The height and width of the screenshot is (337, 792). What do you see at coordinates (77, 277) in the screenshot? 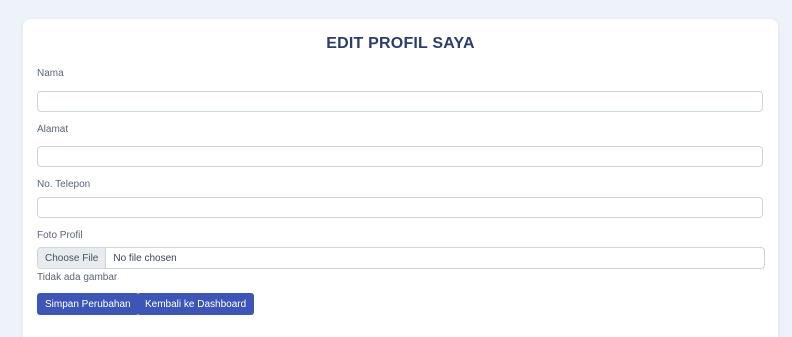
I see `no-image-hint: Tidak ada gambar` at bounding box center [77, 277].